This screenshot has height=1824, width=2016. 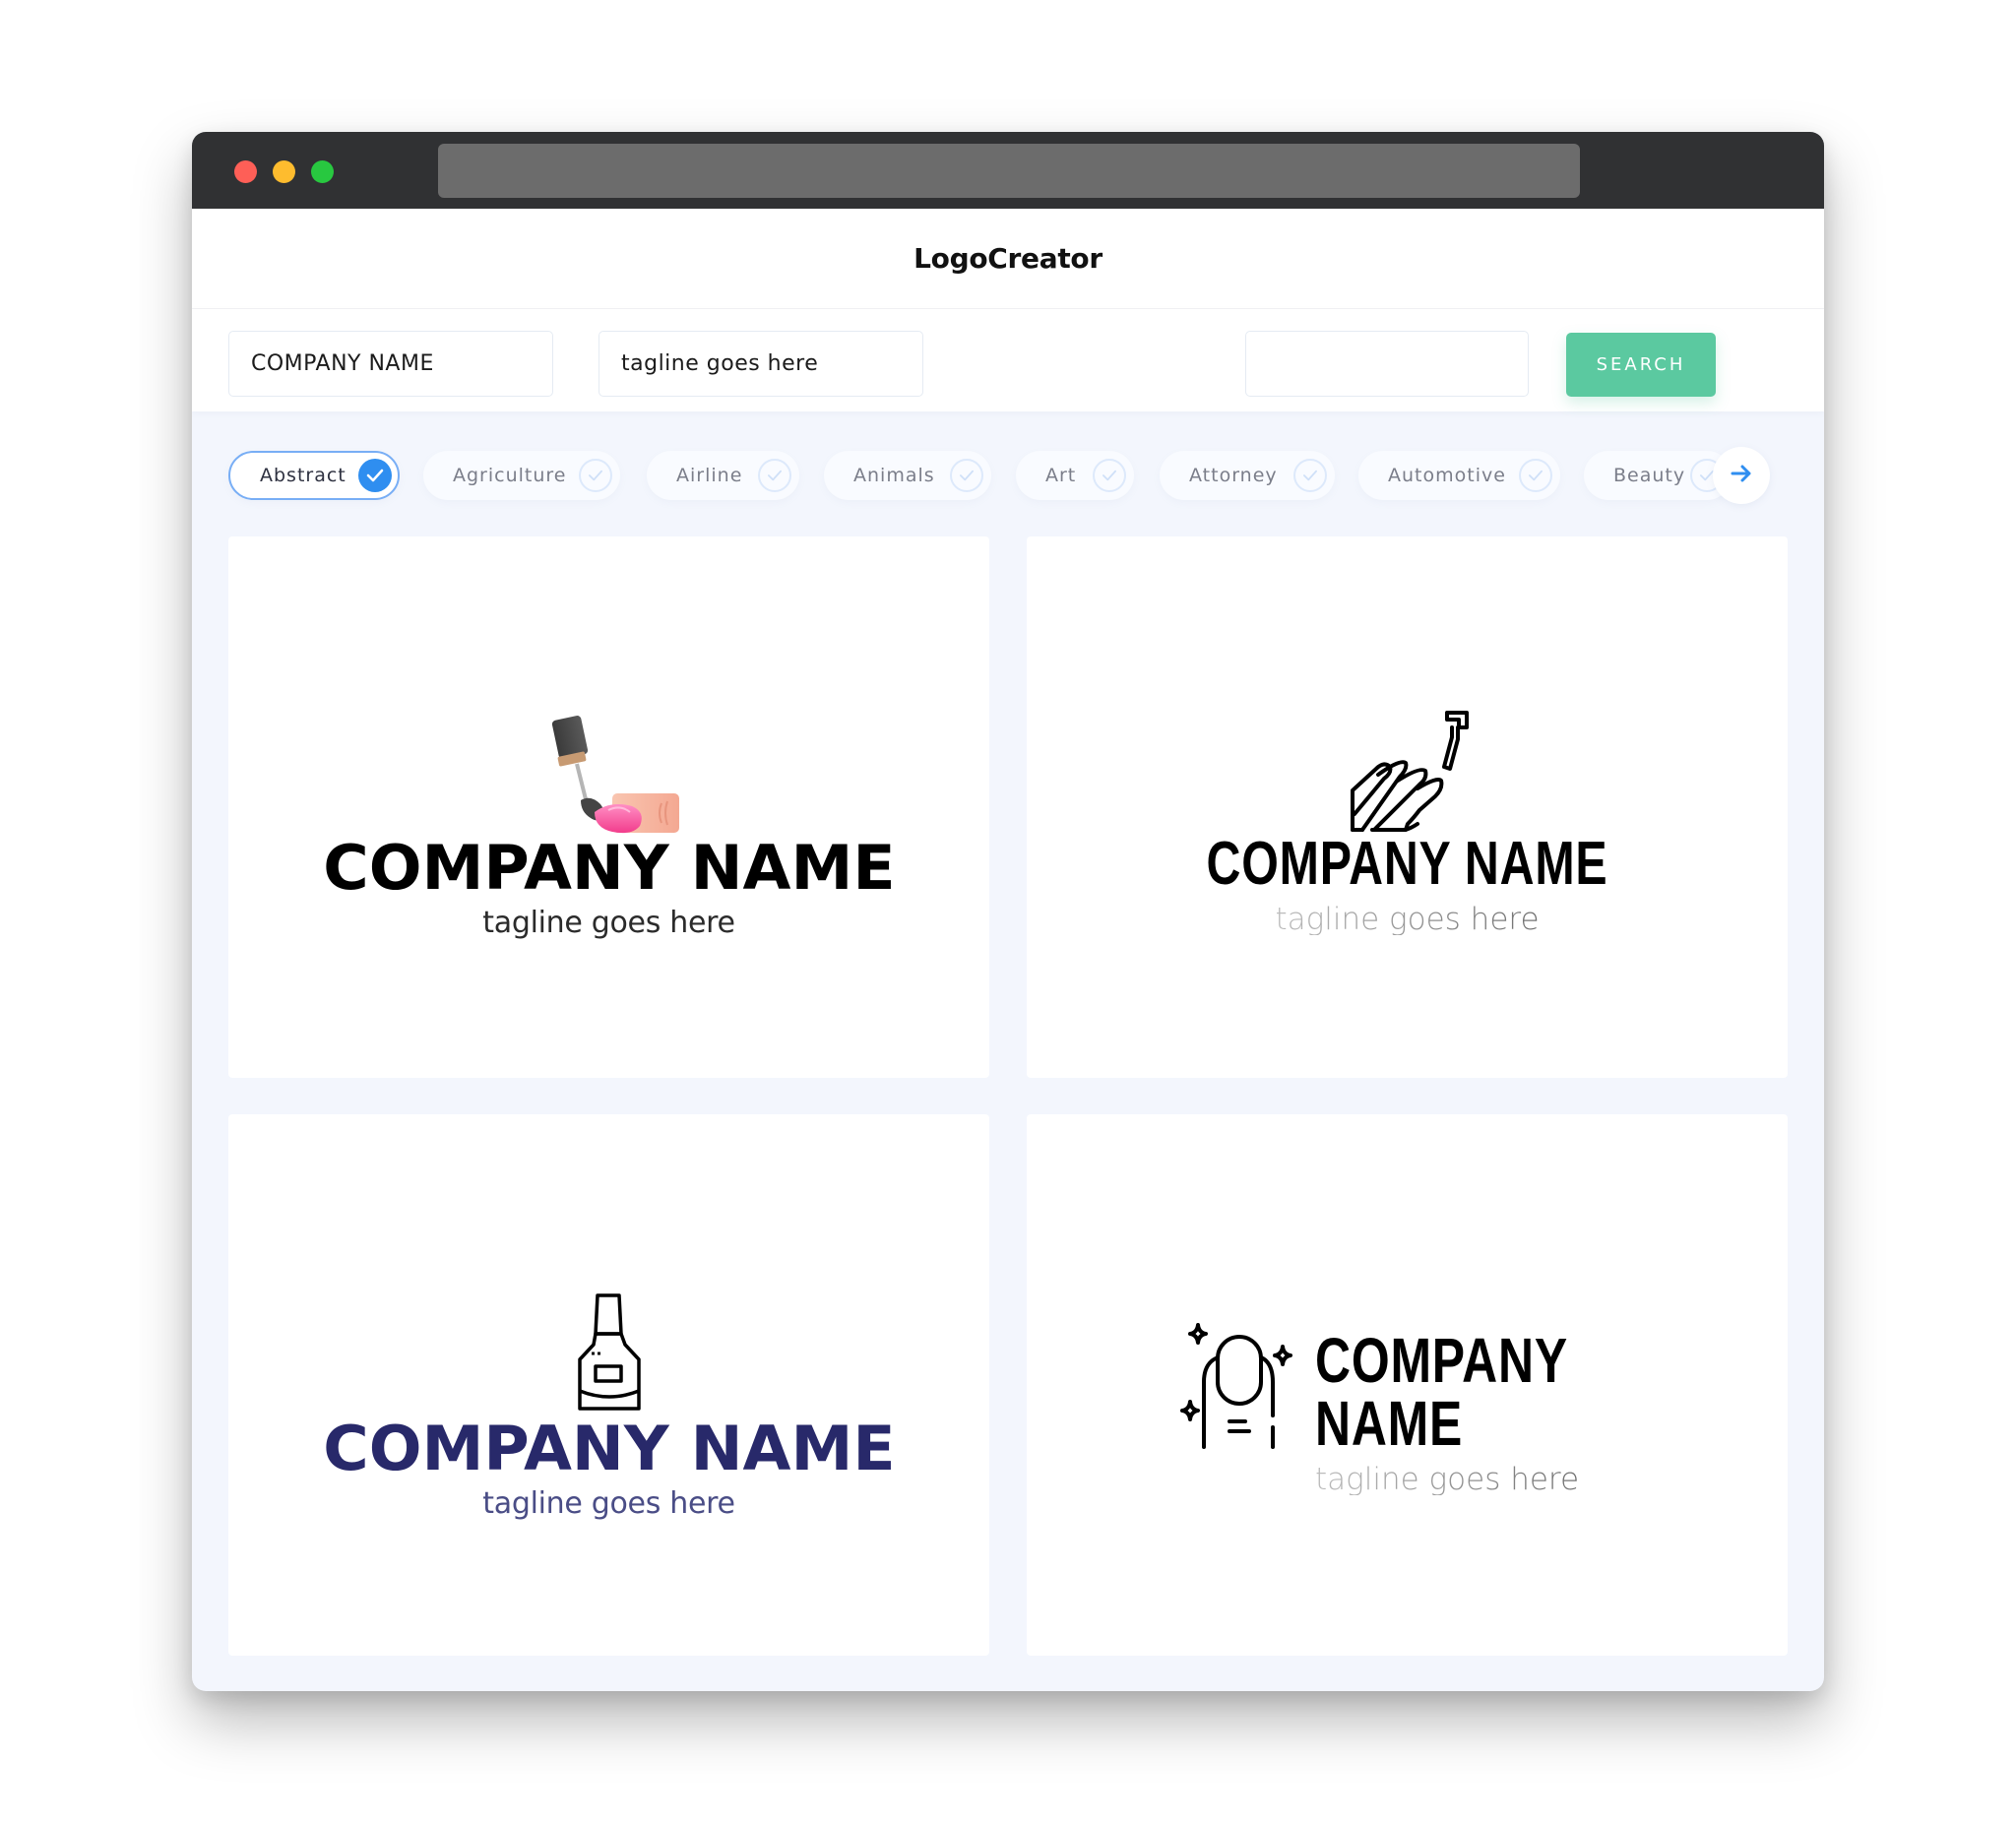 I want to click on category-chip-art: Art, so click(x=1075, y=475).